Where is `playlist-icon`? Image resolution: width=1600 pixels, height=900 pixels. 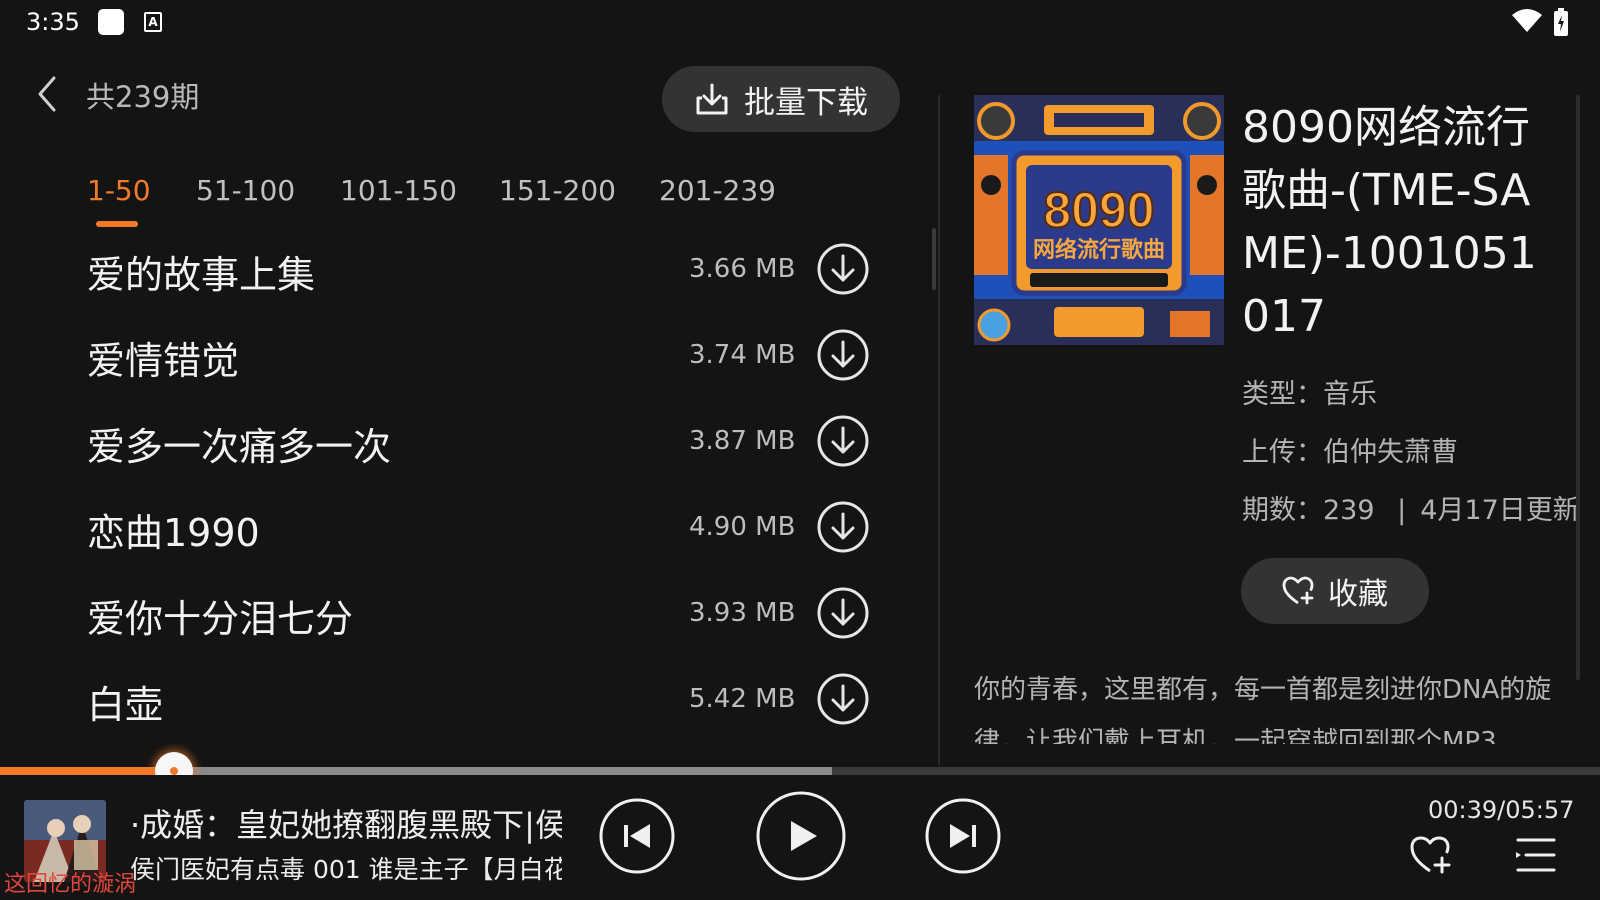 playlist-icon is located at coordinates (1536, 855).